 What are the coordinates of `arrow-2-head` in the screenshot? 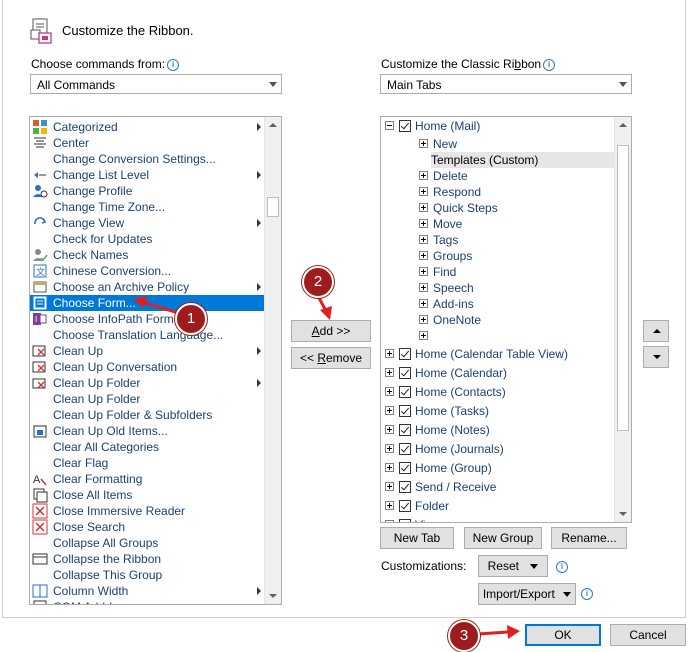 It's located at (326, 313).